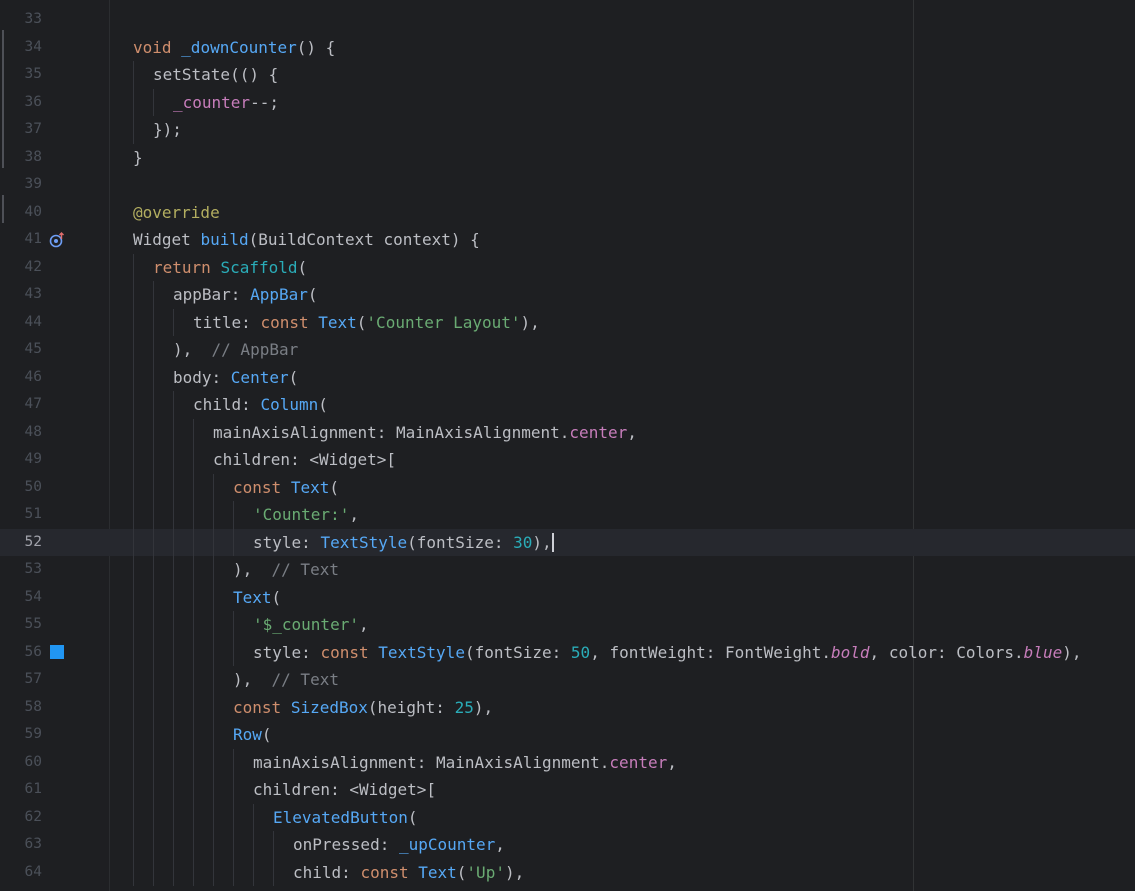  I want to click on line-number: 39, so click(21, 185).